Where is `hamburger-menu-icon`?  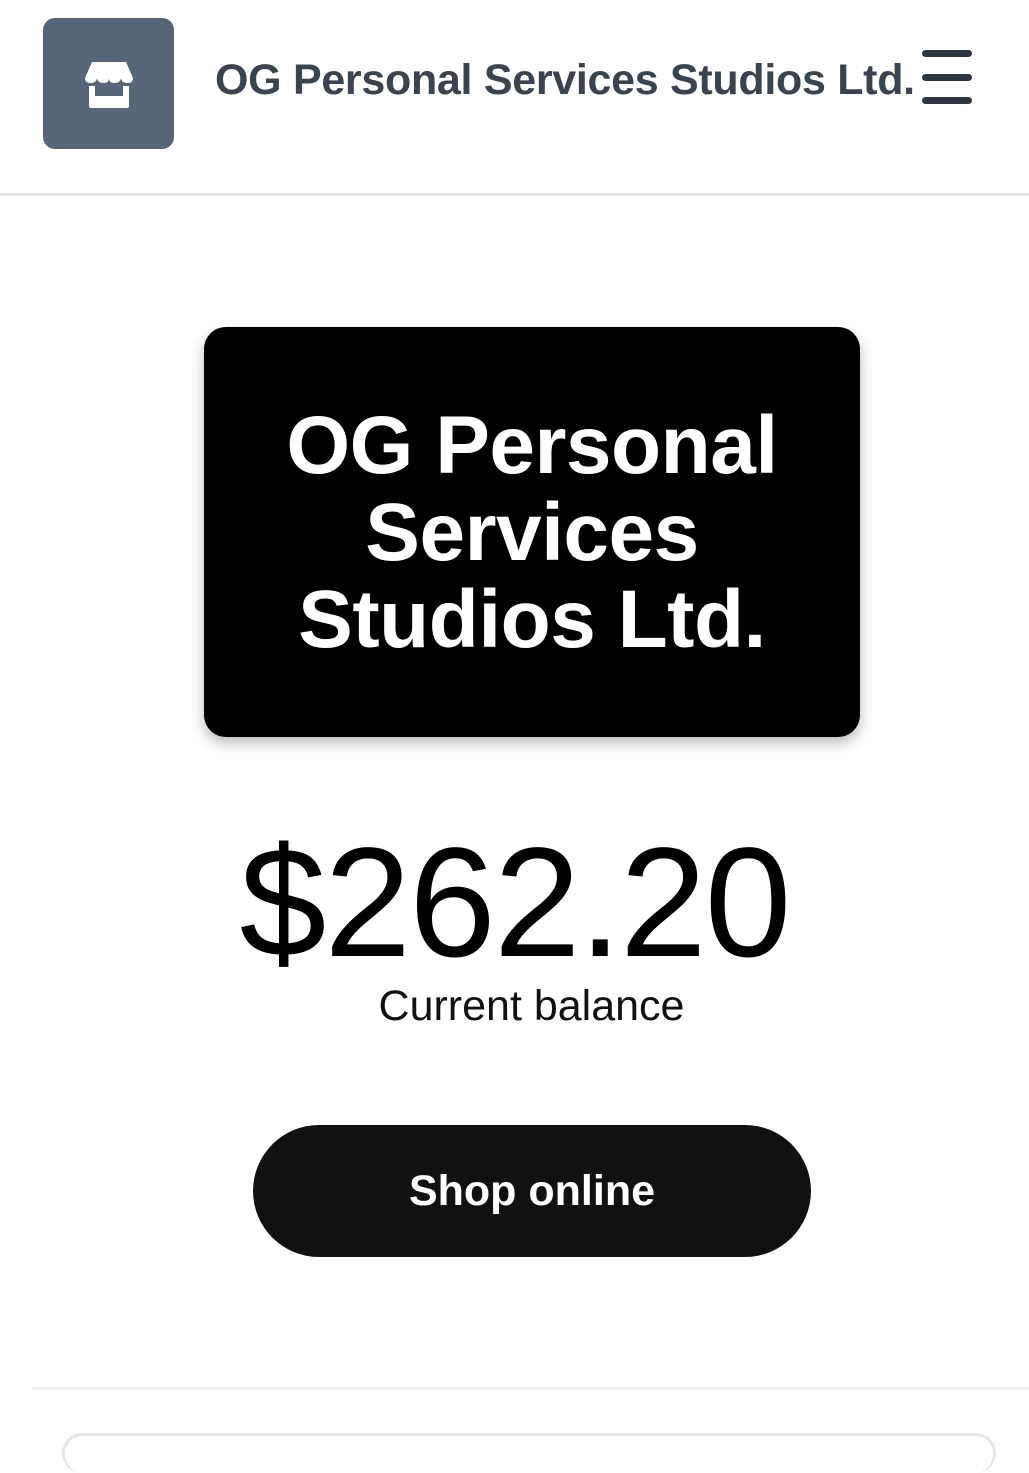 hamburger-menu-icon is located at coordinates (947, 53).